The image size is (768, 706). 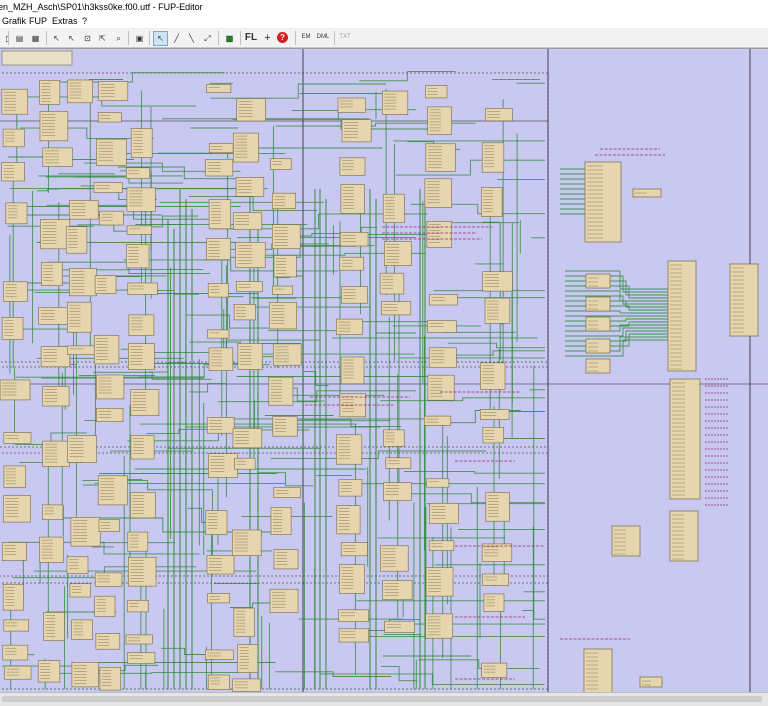 I want to click on fl-button: FL, so click(x=251, y=37).